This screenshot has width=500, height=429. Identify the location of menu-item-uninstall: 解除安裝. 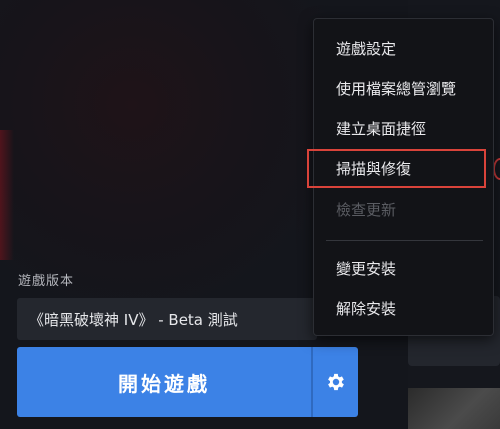
(366, 309).